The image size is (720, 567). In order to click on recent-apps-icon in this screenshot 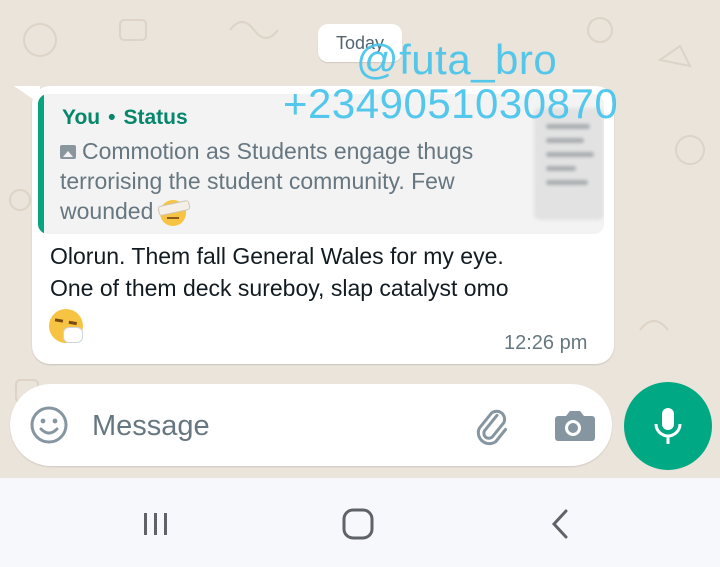, I will do `click(156, 524)`.